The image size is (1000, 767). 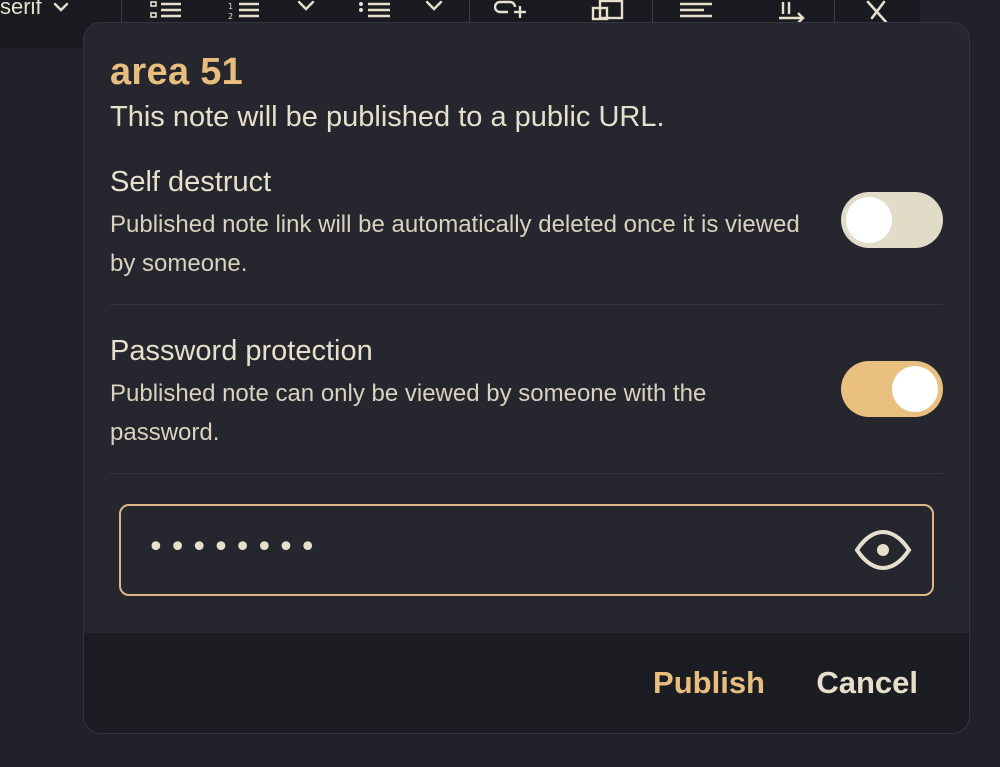 What do you see at coordinates (374, 12) in the screenshot?
I see `checklist-icon` at bounding box center [374, 12].